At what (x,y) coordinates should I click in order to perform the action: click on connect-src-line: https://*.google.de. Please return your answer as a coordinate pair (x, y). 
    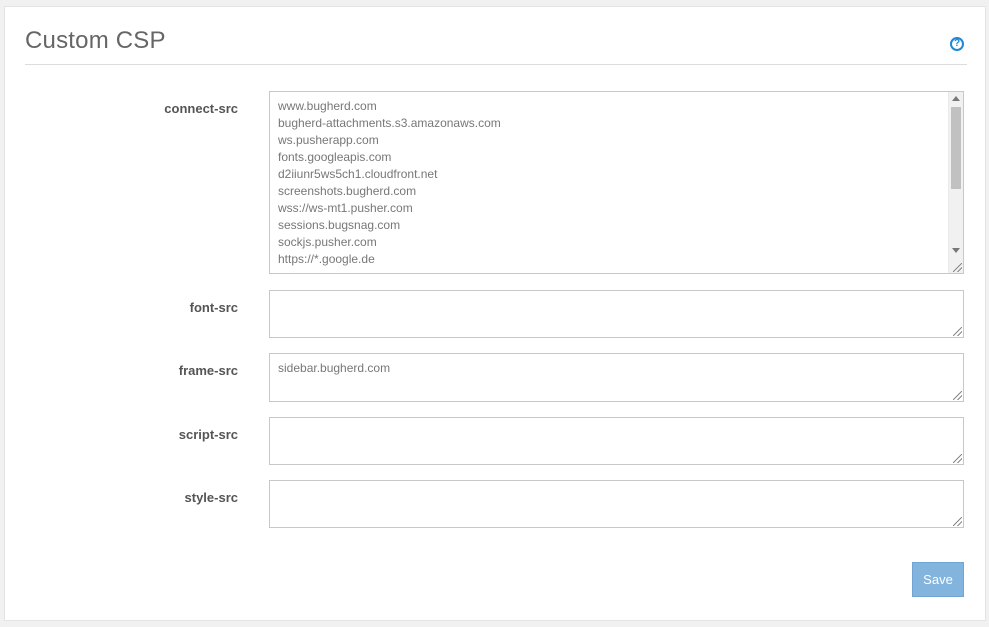
    Looking at the image, I should click on (326, 259).